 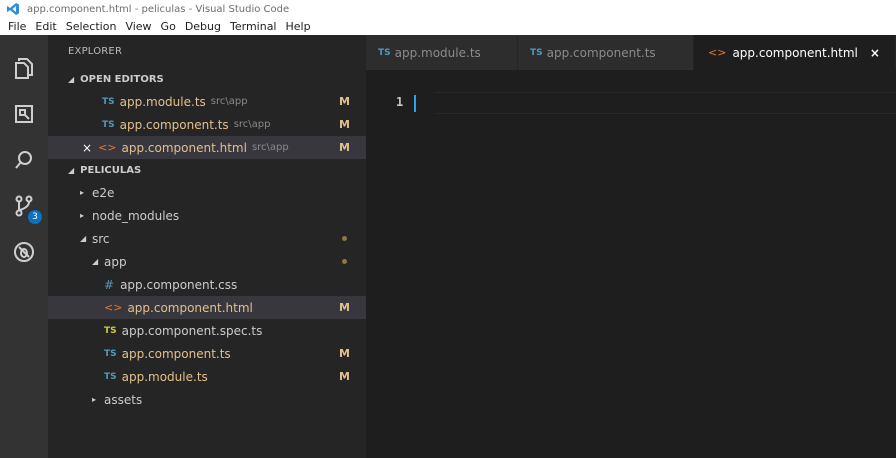 What do you see at coordinates (24, 252) in the screenshot?
I see `debug-icon` at bounding box center [24, 252].